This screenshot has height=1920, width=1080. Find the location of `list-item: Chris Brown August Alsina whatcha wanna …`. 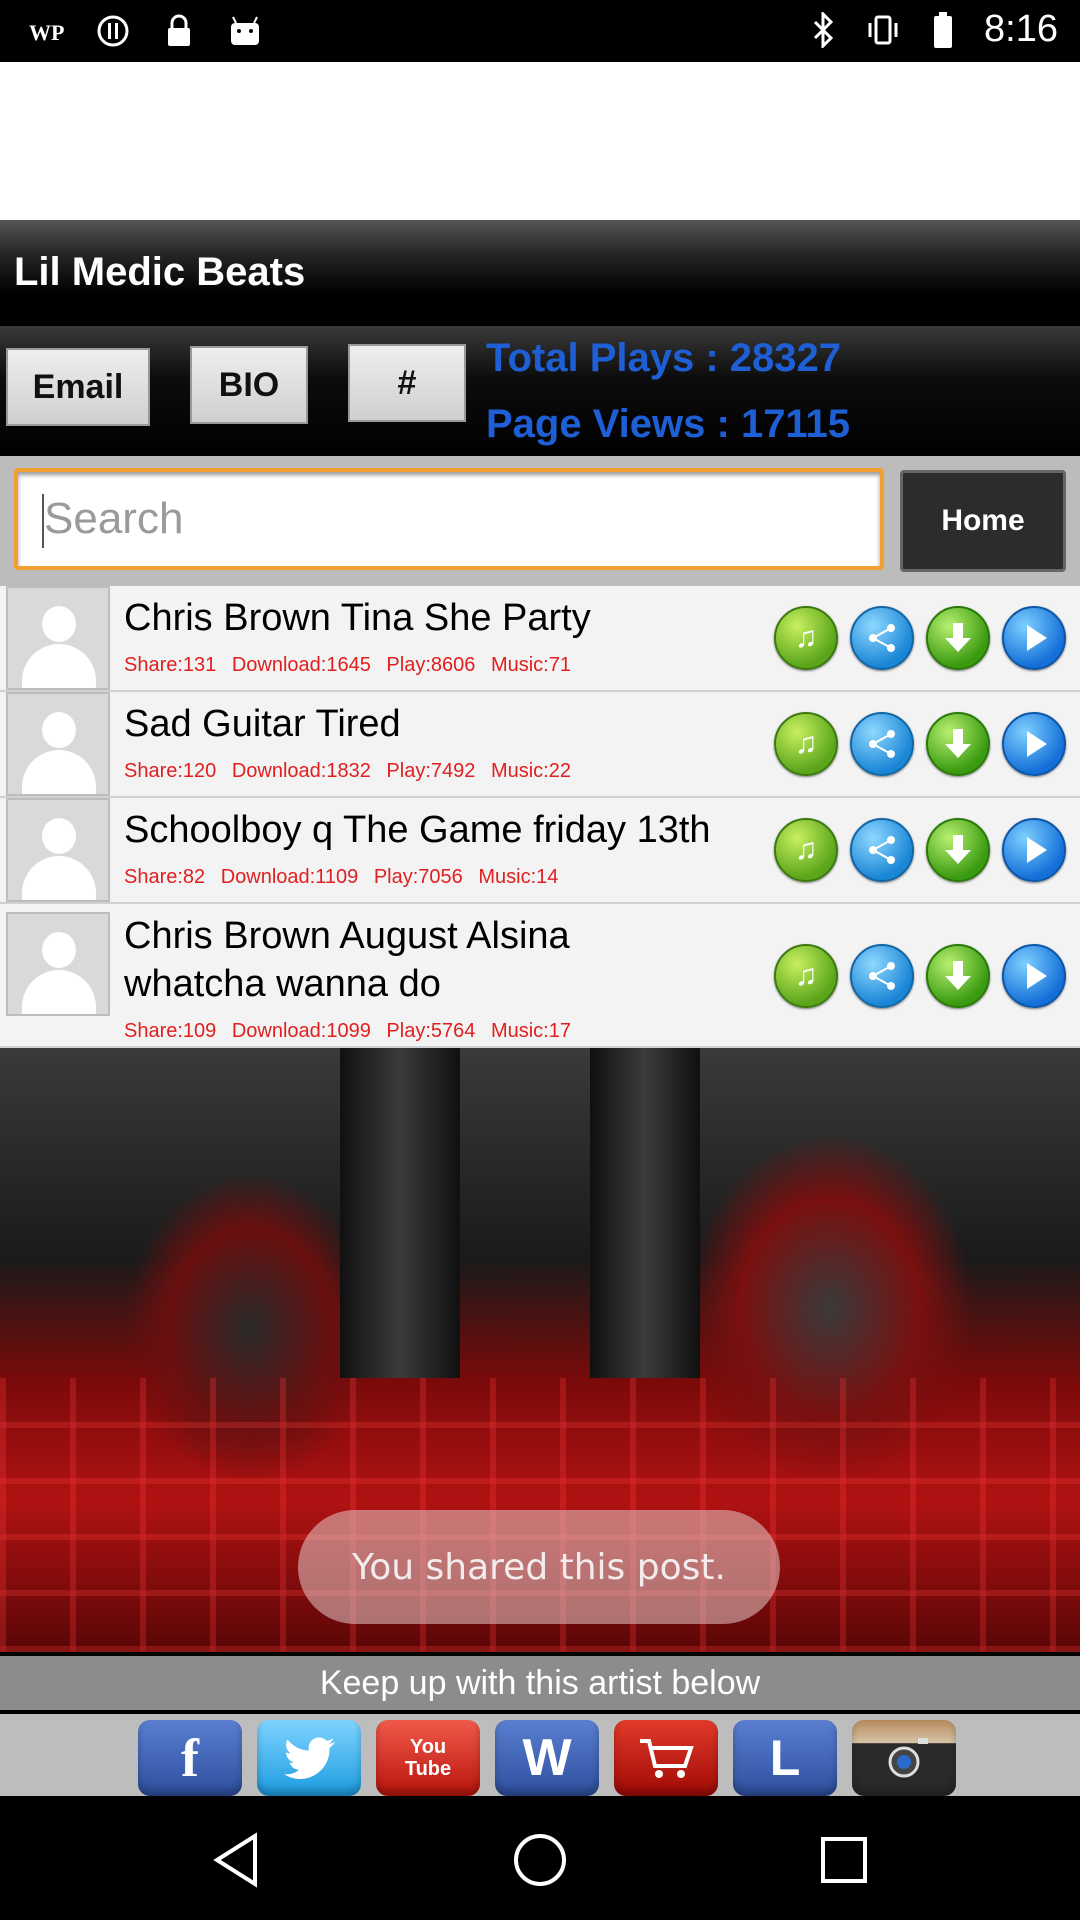

list-item: Chris Brown August Alsina whatcha wanna … is located at coordinates (540, 976).